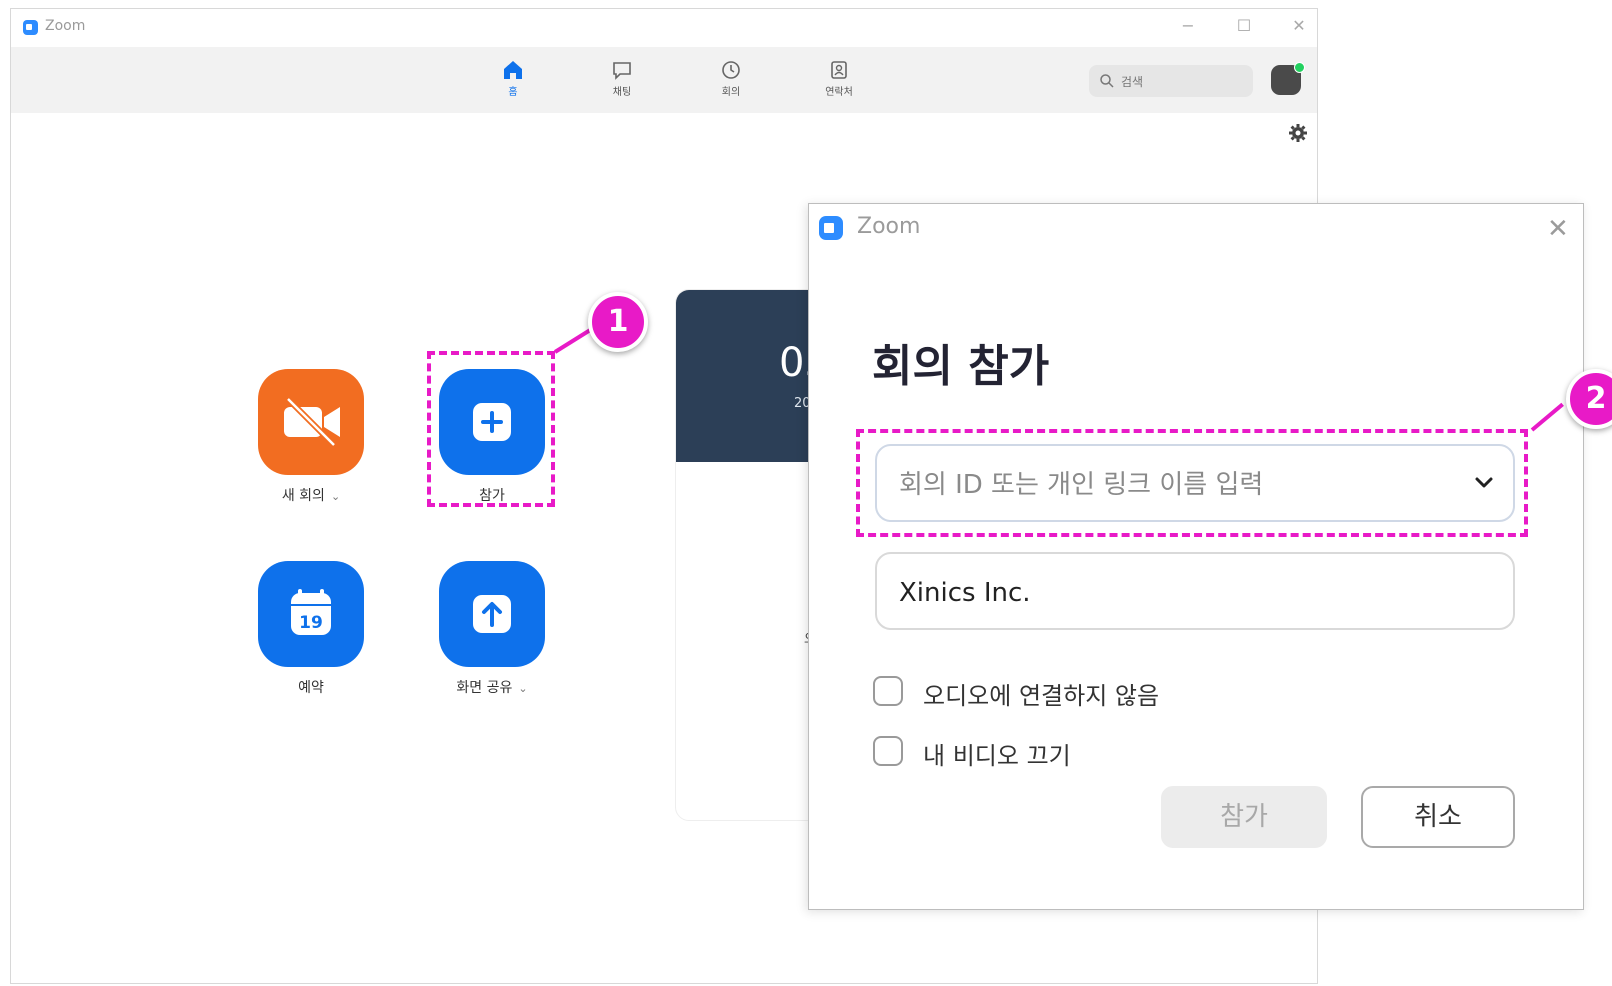 The image size is (1612, 986). What do you see at coordinates (1298, 133) in the screenshot?
I see `gear-icon` at bounding box center [1298, 133].